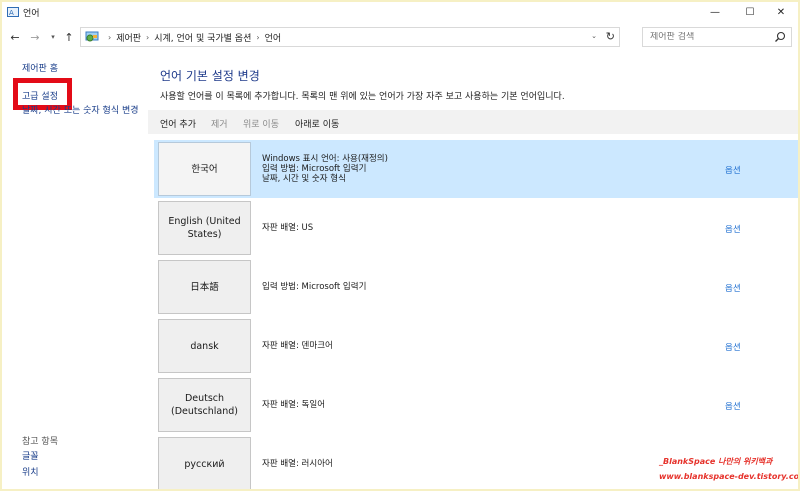 The image size is (800, 491). What do you see at coordinates (40, 95) in the screenshot?
I see `advanced-settings-link: 고급 설정` at bounding box center [40, 95].